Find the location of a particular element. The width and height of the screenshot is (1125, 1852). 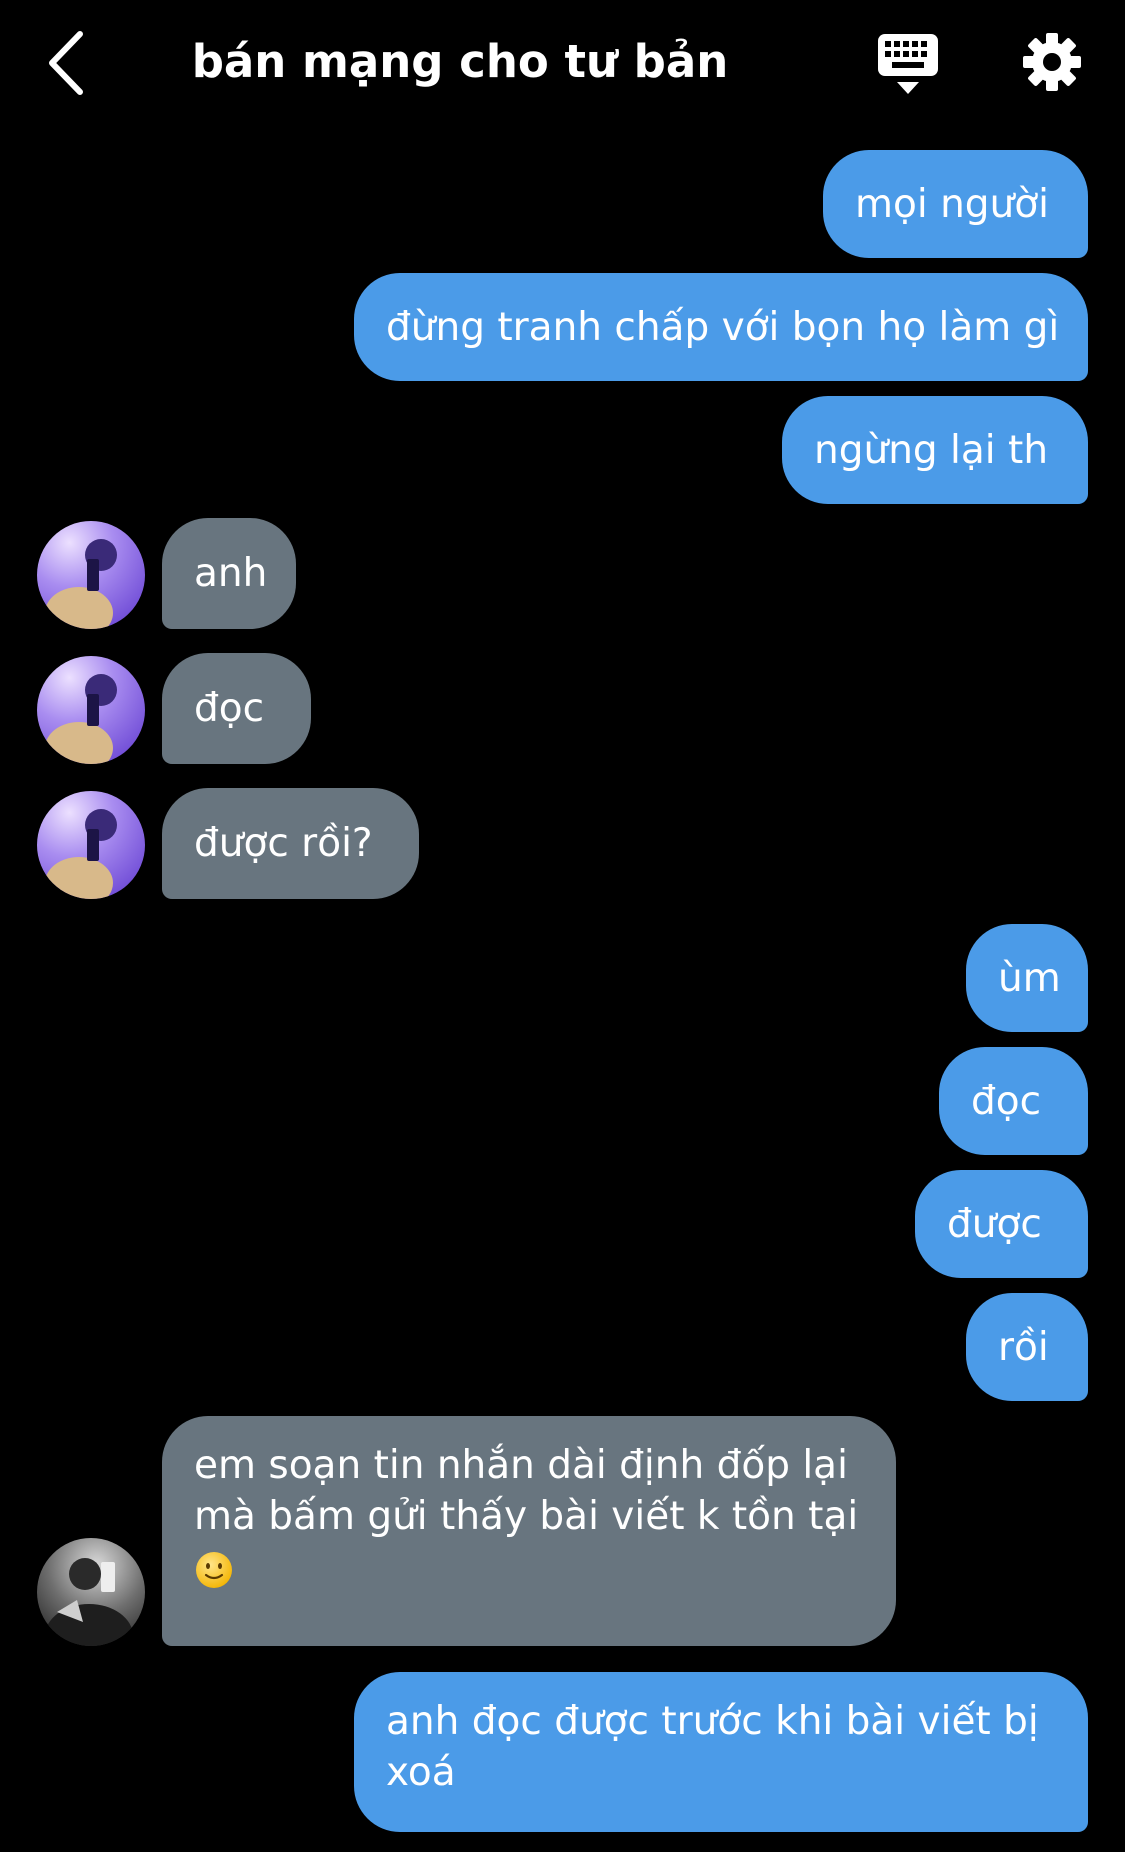

keyboard-icon is located at coordinates (908, 64).